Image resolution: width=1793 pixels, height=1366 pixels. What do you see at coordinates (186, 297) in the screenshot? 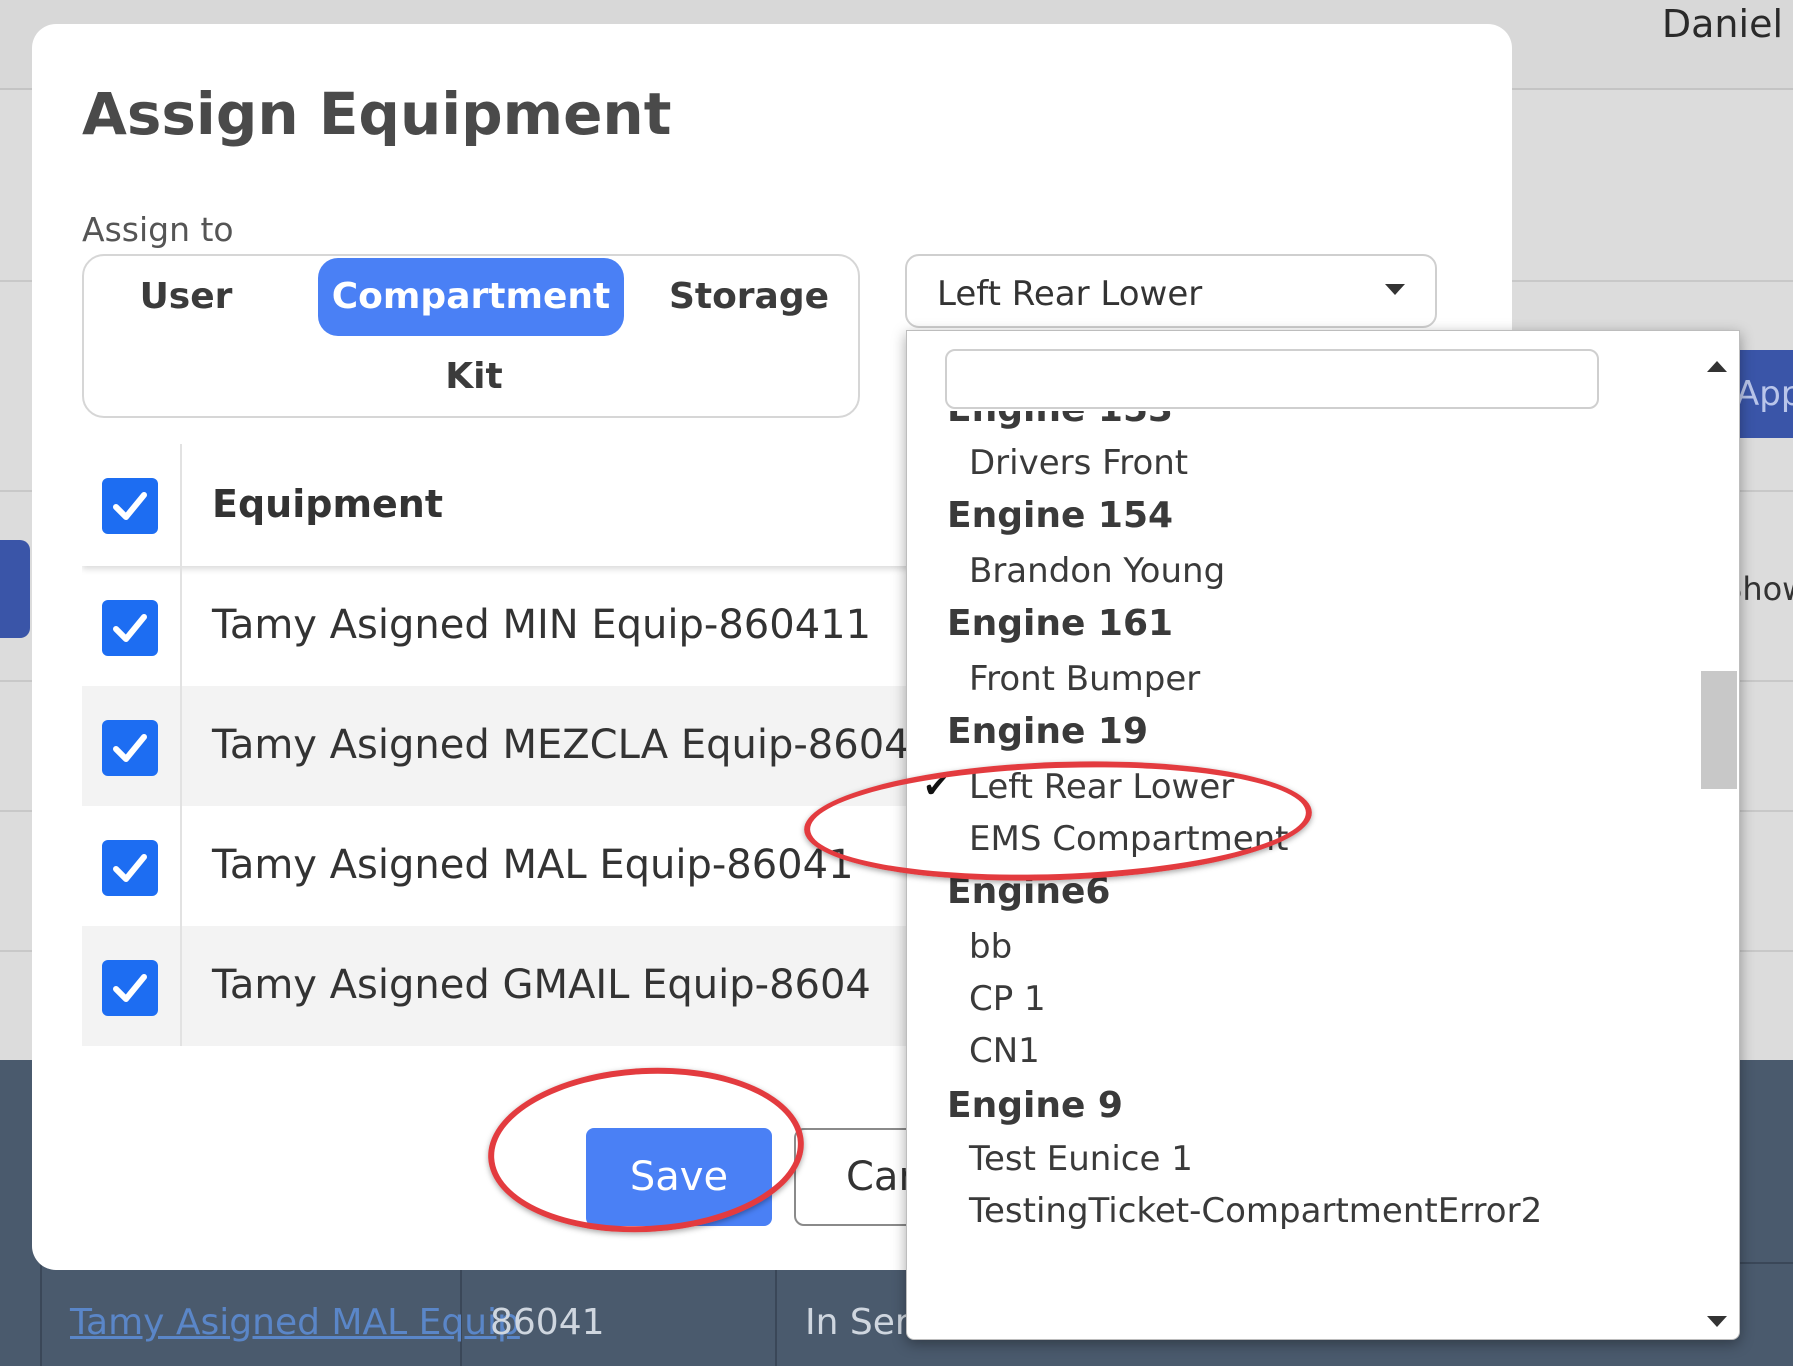
I see `assign-option-user: User` at bounding box center [186, 297].